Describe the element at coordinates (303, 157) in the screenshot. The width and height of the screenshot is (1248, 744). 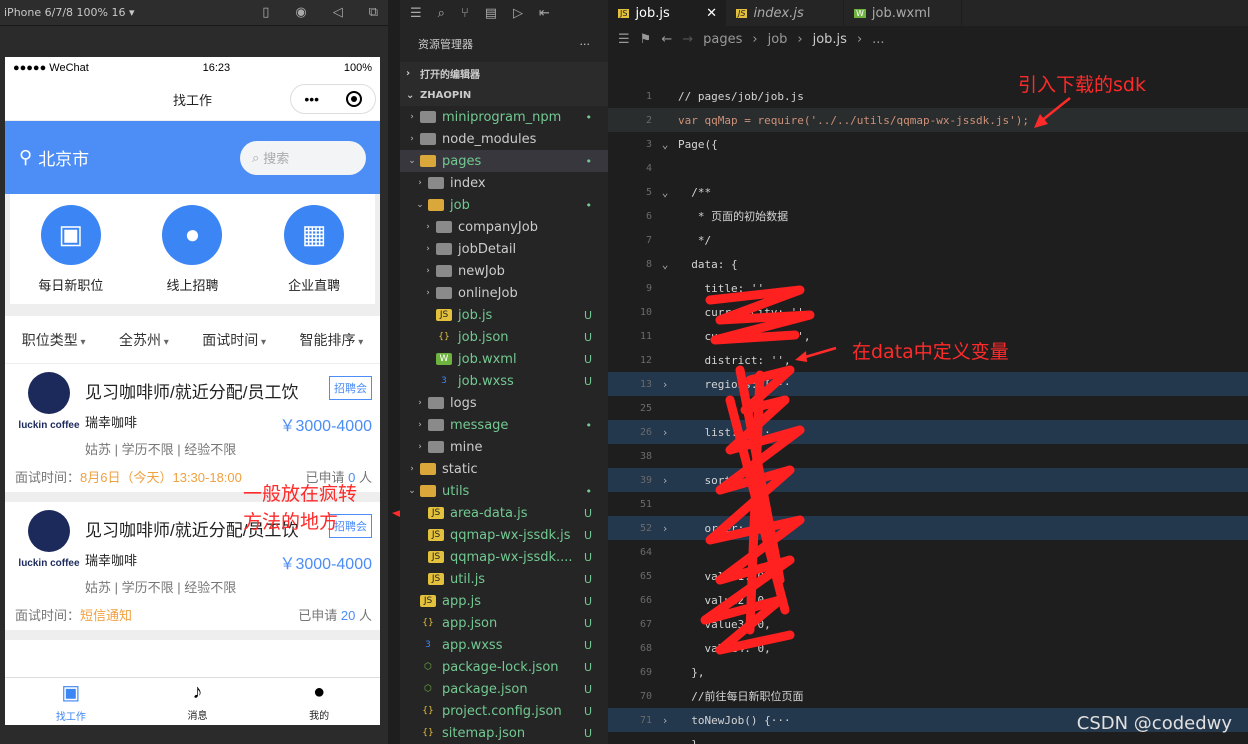
I see `search-input: ⌕ 搜索` at that location.